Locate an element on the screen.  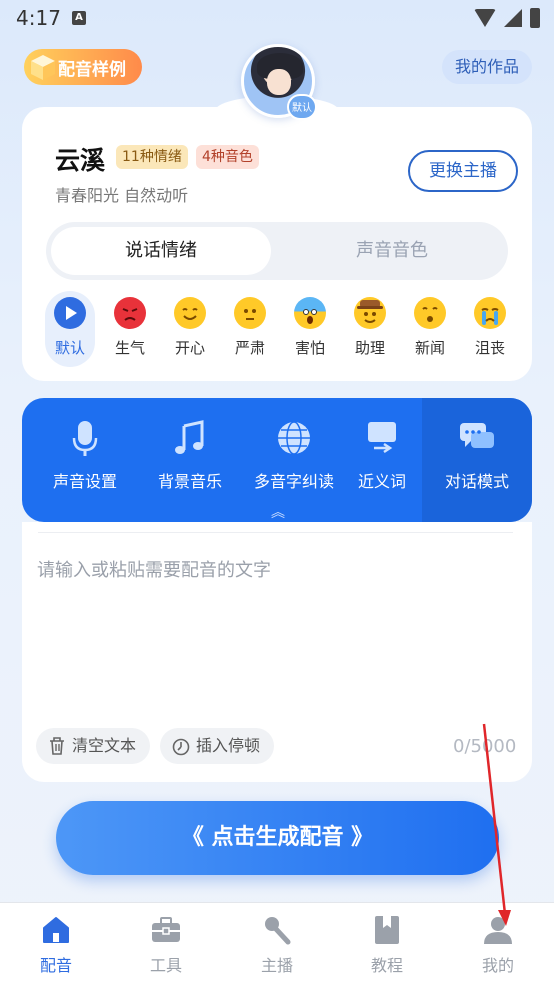
status-bar: 4:17 A is located at coordinates (277, 18).